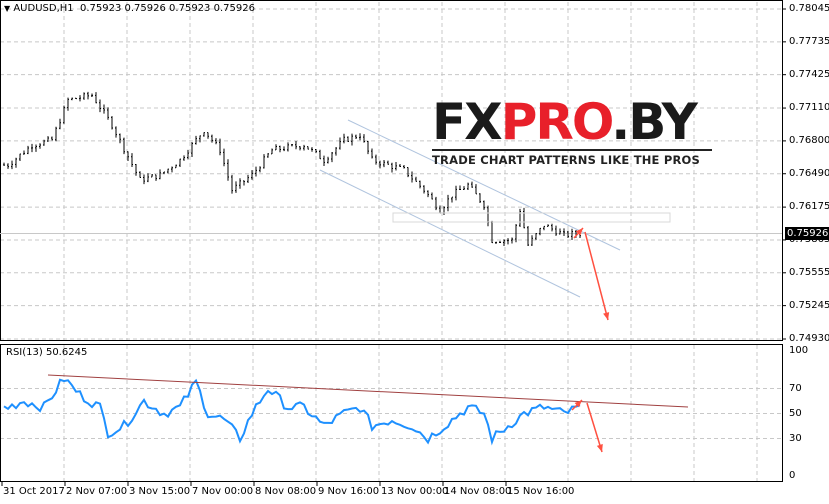 The height and width of the screenshot is (504, 829). Describe the element at coordinates (809, 108) in the screenshot. I see `price-label: 0.77110` at that location.